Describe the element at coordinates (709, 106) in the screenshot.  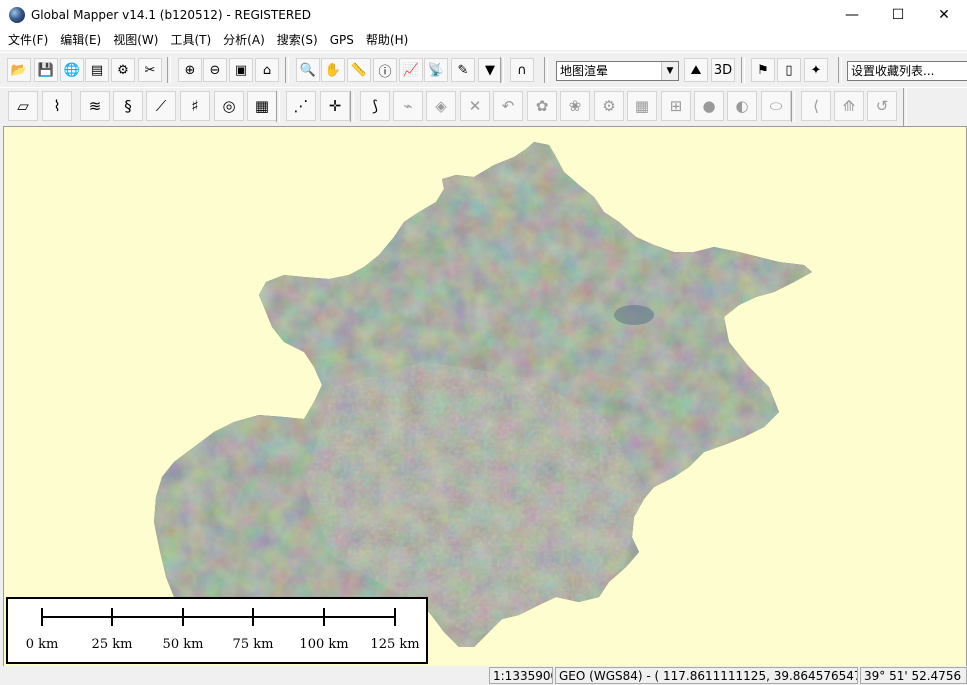
I see `feature-tool-10-icon: ●` at that location.